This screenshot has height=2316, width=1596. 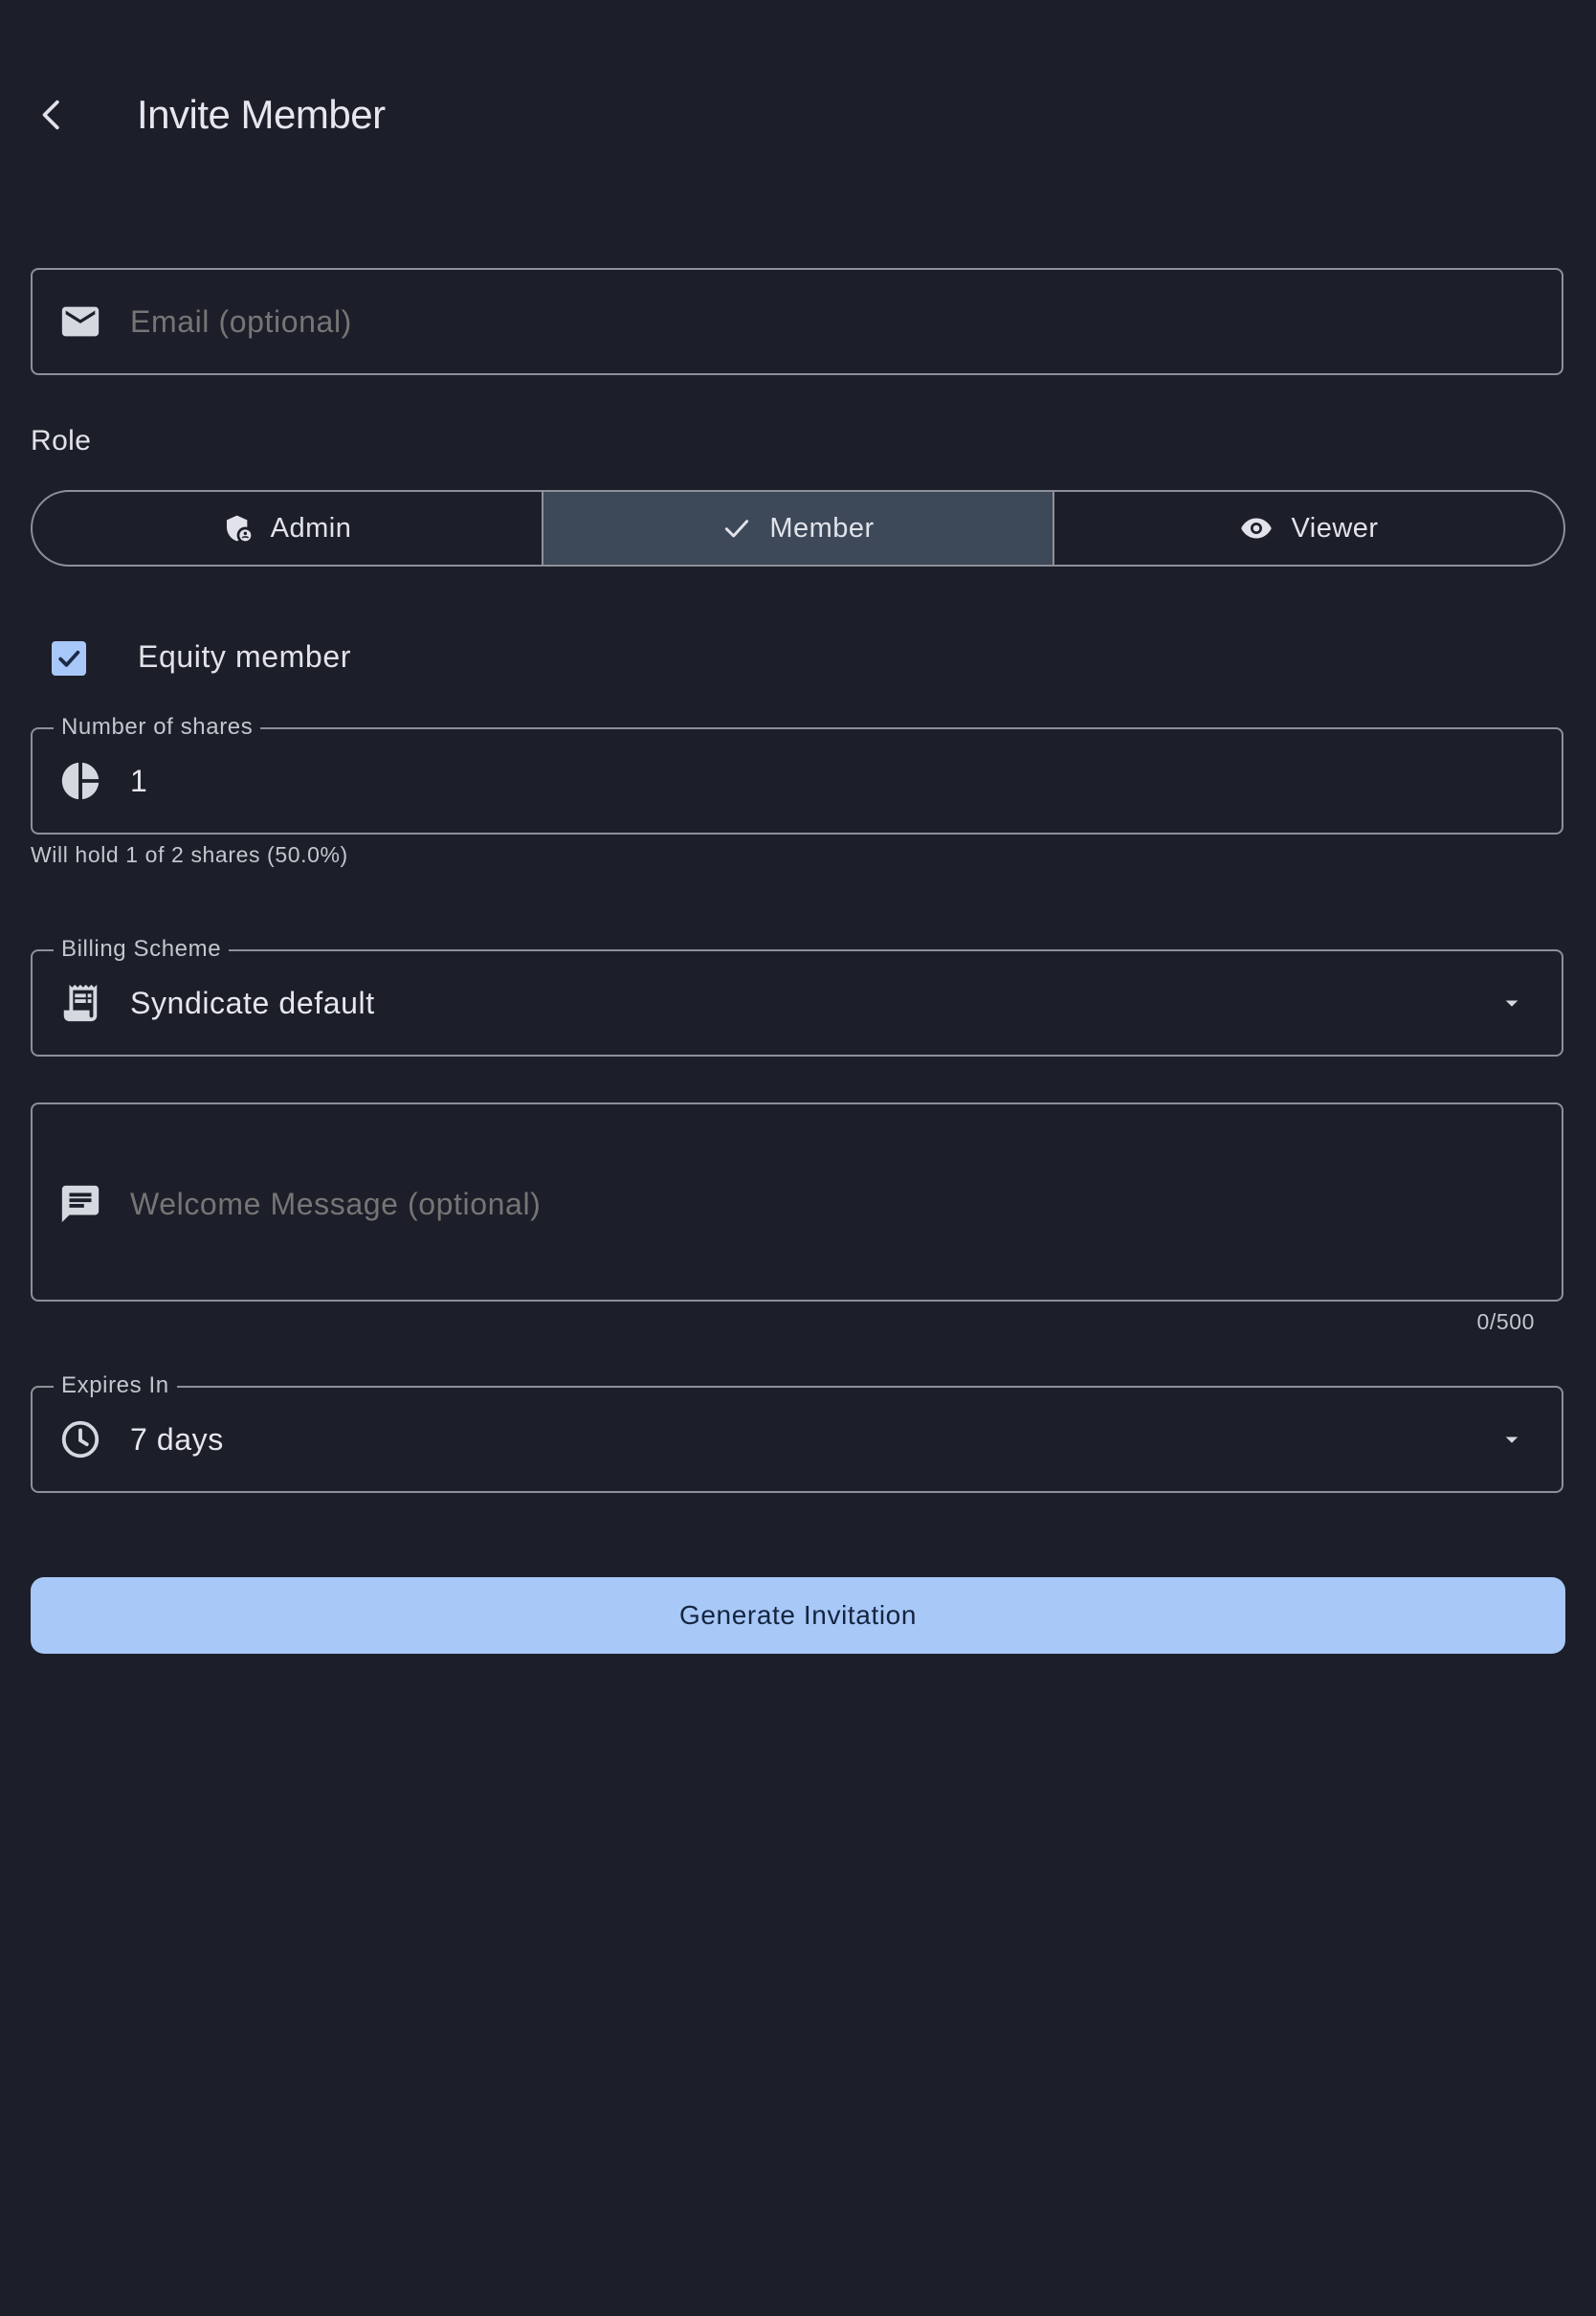 I want to click on role-viewer-button: Viewer, so click(x=1308, y=528).